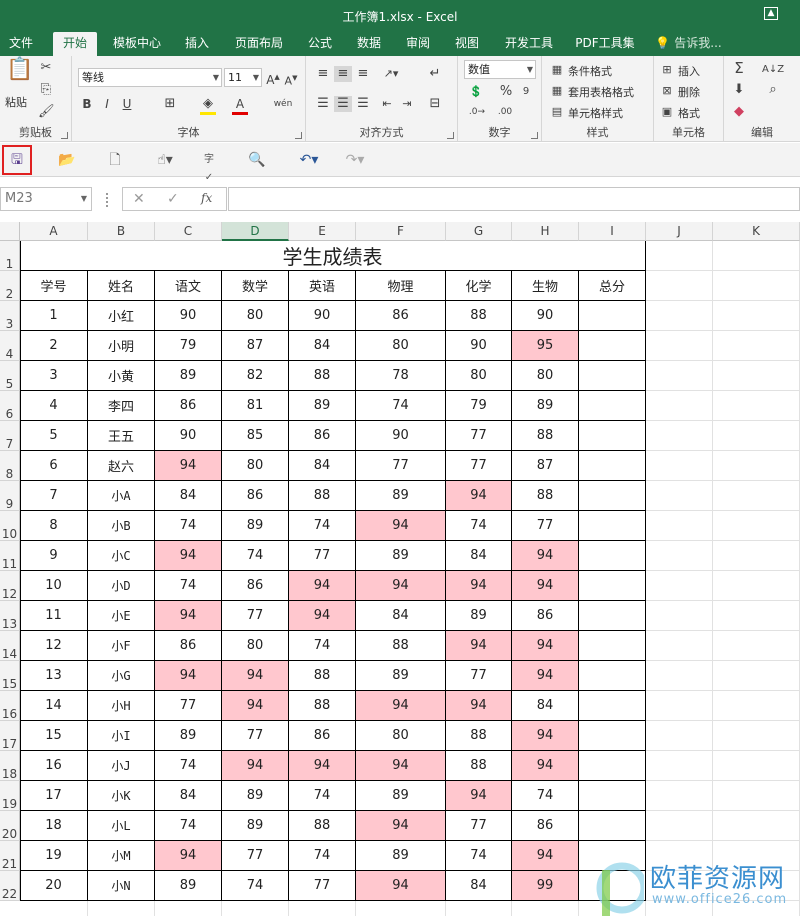 The height and width of the screenshot is (916, 800). What do you see at coordinates (54, 346) in the screenshot?
I see `score-cell: 2` at bounding box center [54, 346].